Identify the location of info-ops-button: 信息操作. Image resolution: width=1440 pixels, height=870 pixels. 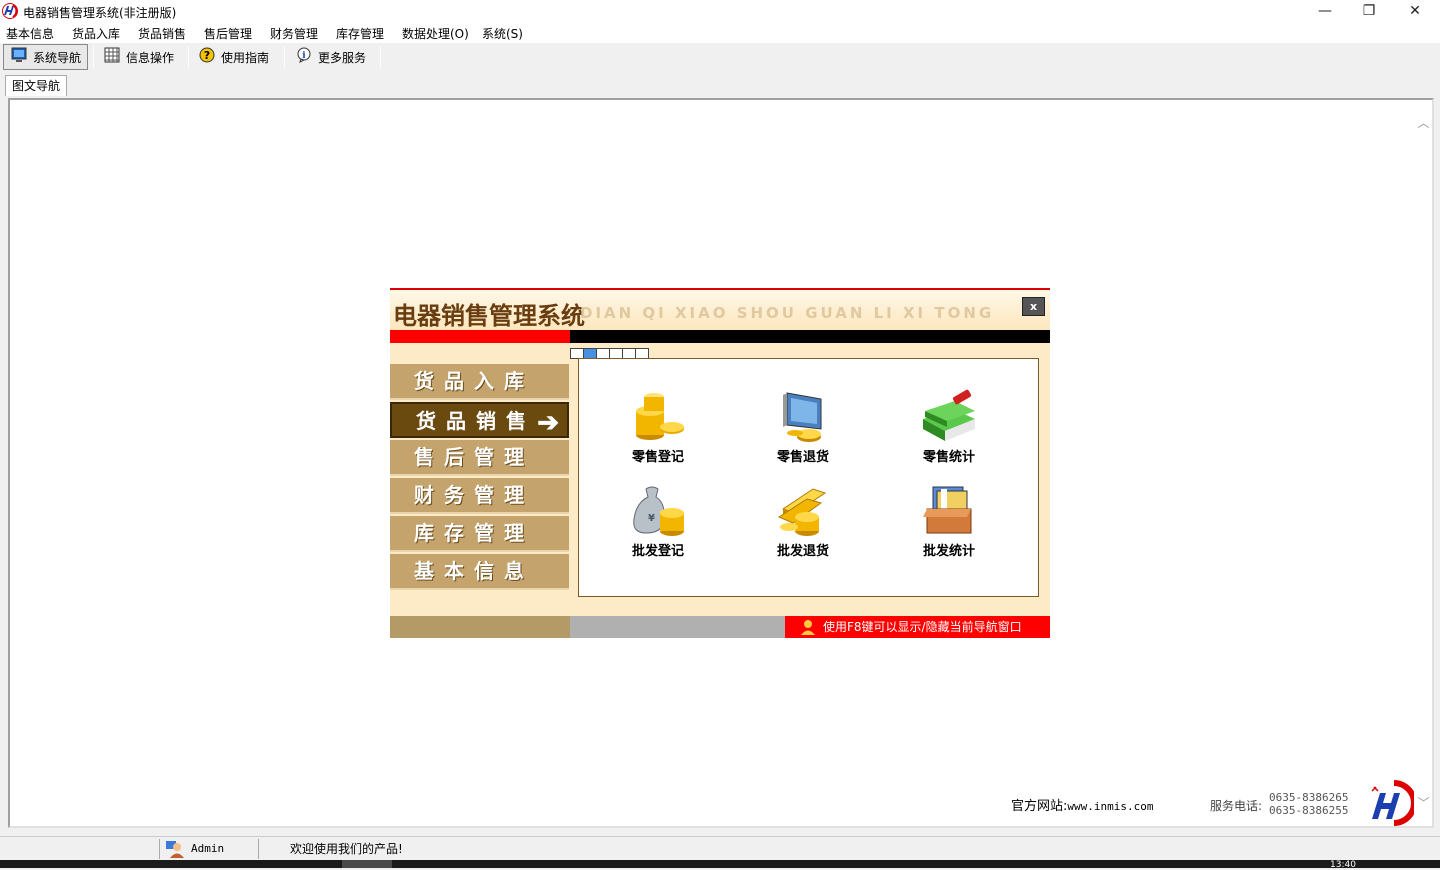
(139, 57).